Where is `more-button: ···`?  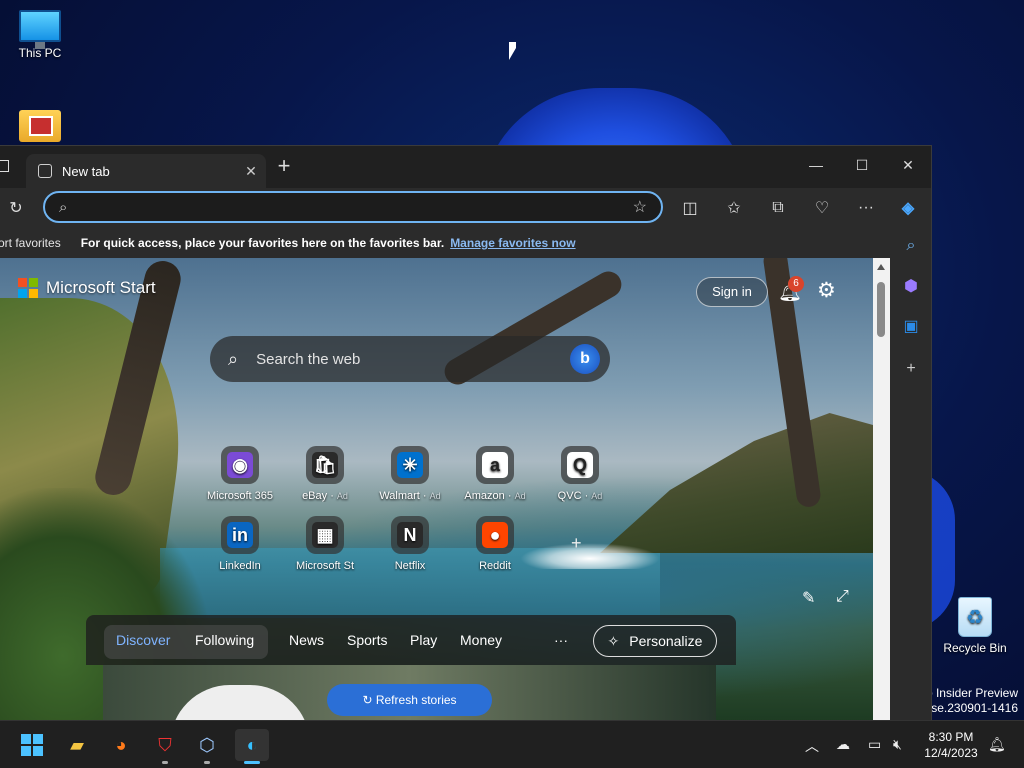
more-button: ··· is located at coordinates (866, 208).